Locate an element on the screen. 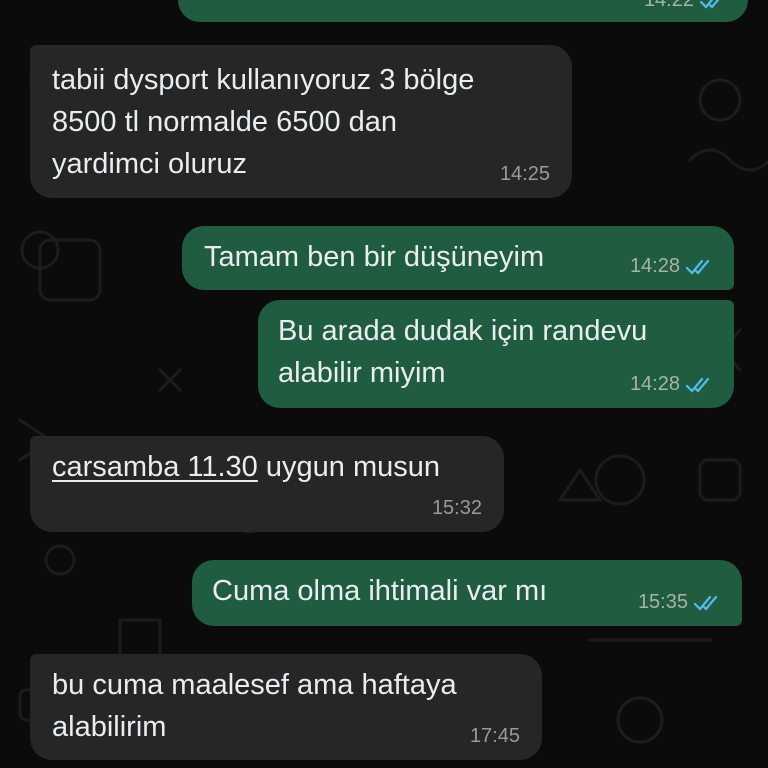 This screenshot has width=768, height=768. message-meta: 14:25 is located at coordinates (525, 174).